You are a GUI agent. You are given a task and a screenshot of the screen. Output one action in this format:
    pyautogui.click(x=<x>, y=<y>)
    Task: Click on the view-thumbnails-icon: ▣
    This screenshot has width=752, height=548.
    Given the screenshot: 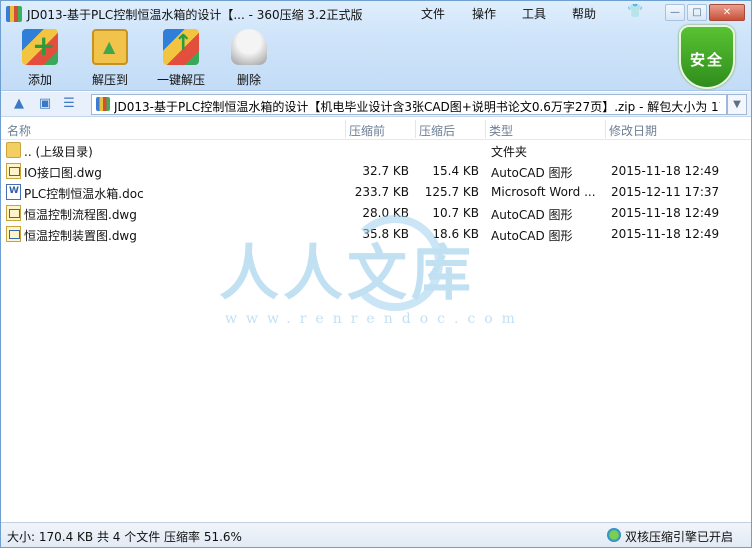 What is the action you would take?
    pyautogui.click(x=45, y=104)
    